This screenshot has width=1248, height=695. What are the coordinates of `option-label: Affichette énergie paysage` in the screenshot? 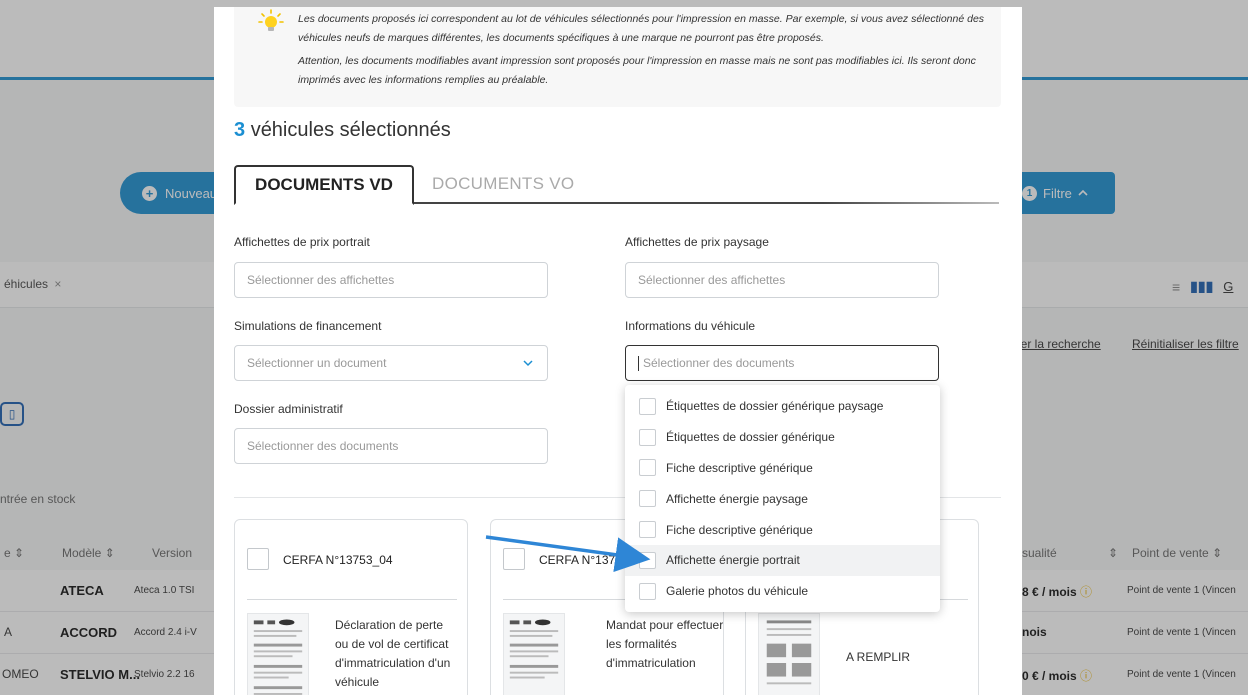 It's located at (737, 498).